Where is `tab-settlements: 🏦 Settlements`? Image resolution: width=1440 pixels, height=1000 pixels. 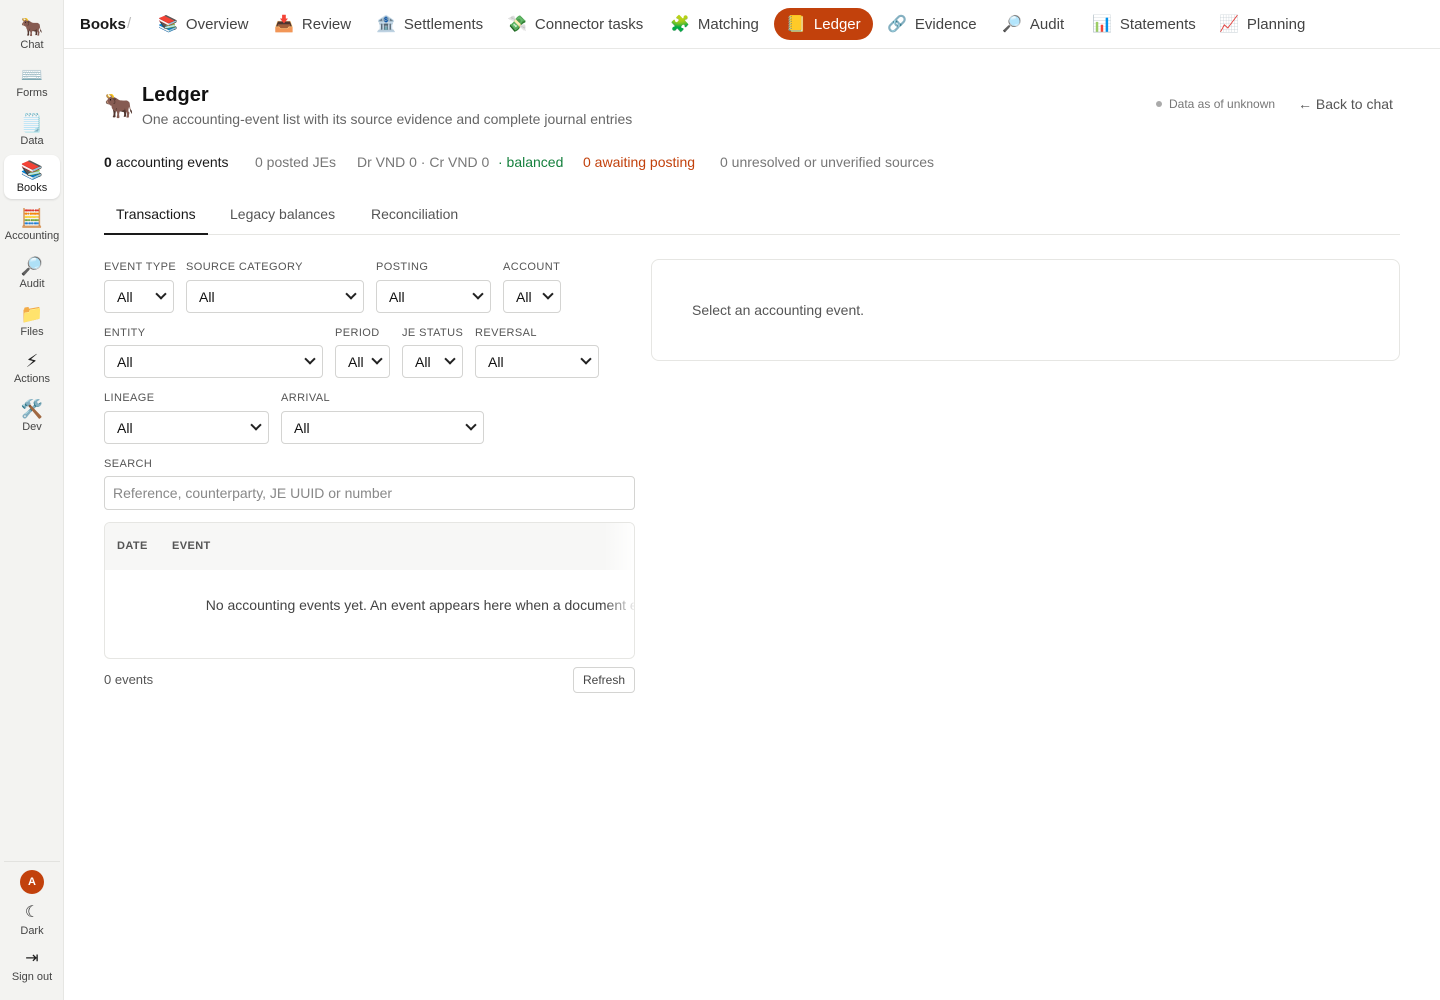
tab-settlements: 🏦 Settlements is located at coordinates (429, 24).